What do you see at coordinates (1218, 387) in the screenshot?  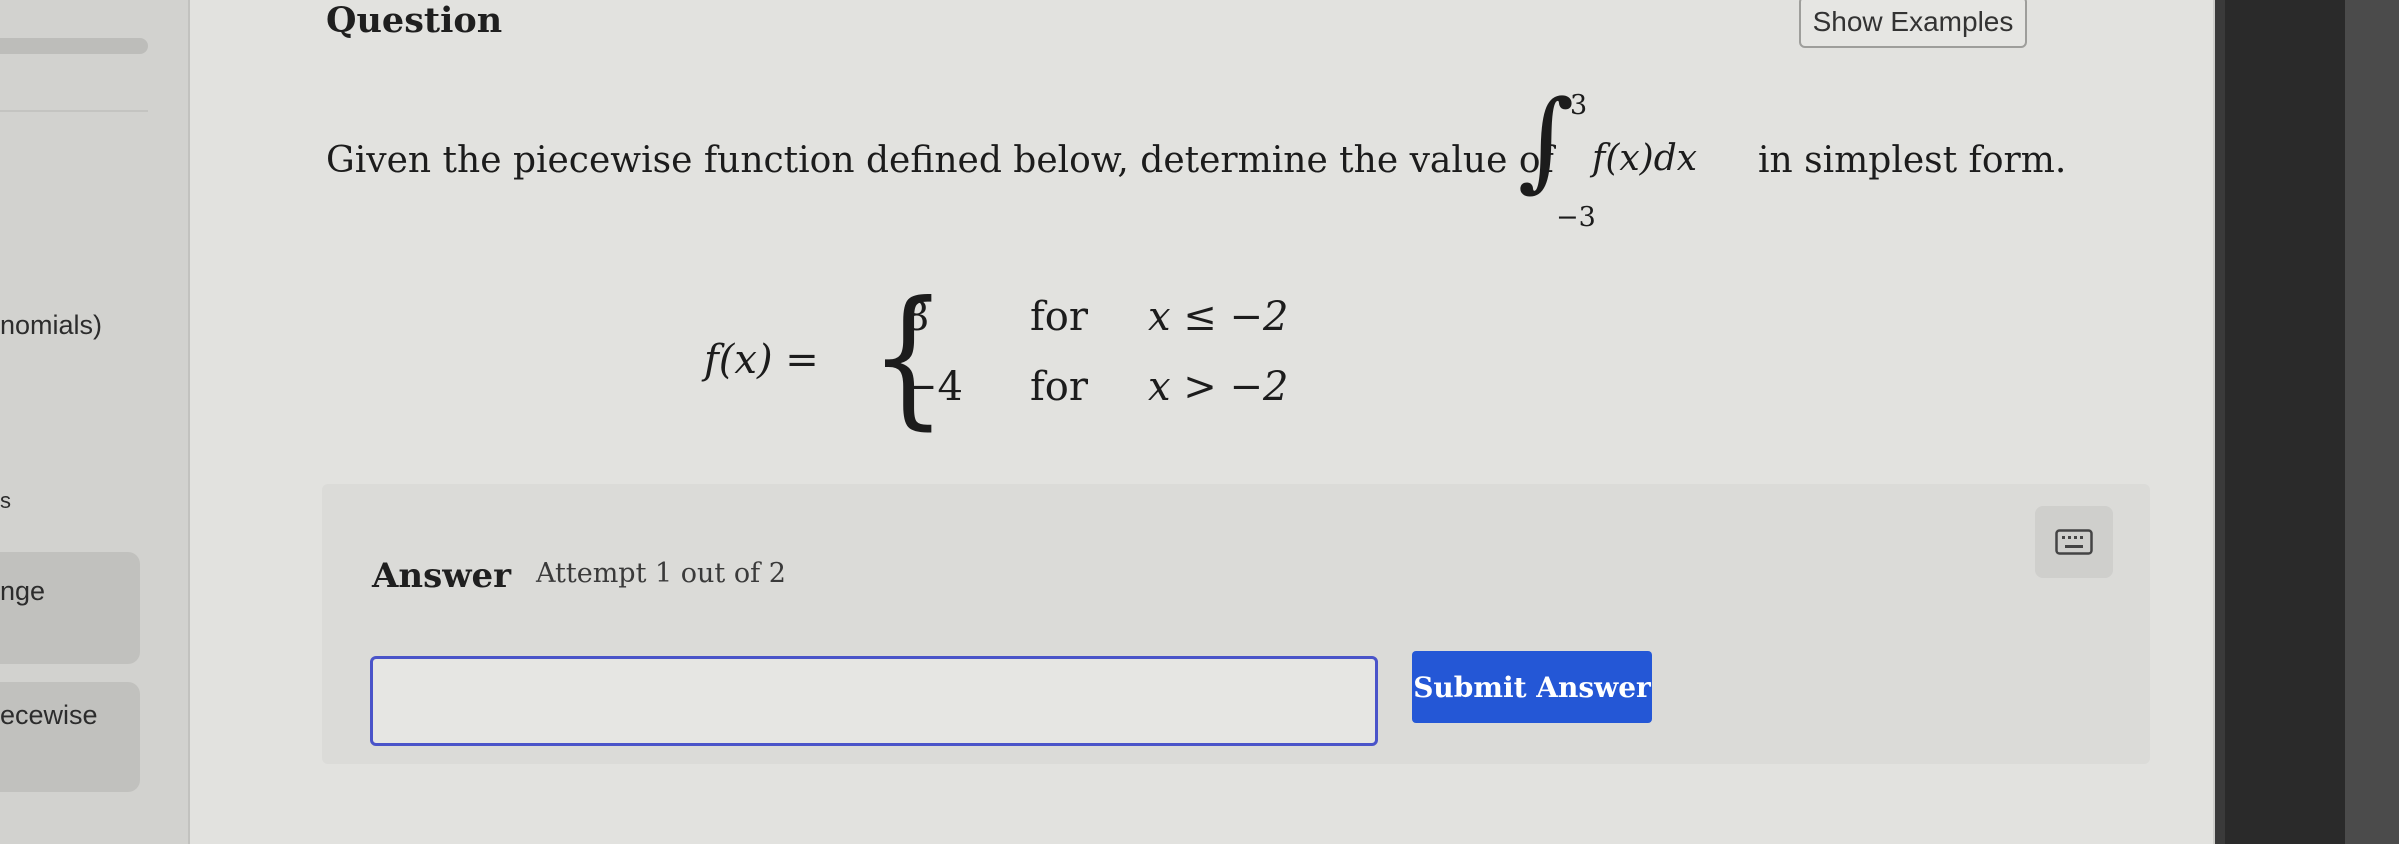 I see `piece-2-condition: x > −2` at bounding box center [1218, 387].